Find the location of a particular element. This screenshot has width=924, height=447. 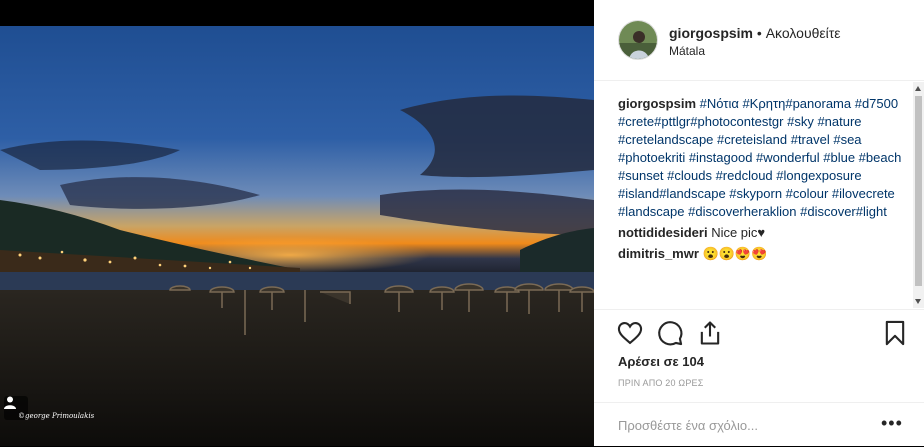

comment-button is located at coordinates (670, 333).